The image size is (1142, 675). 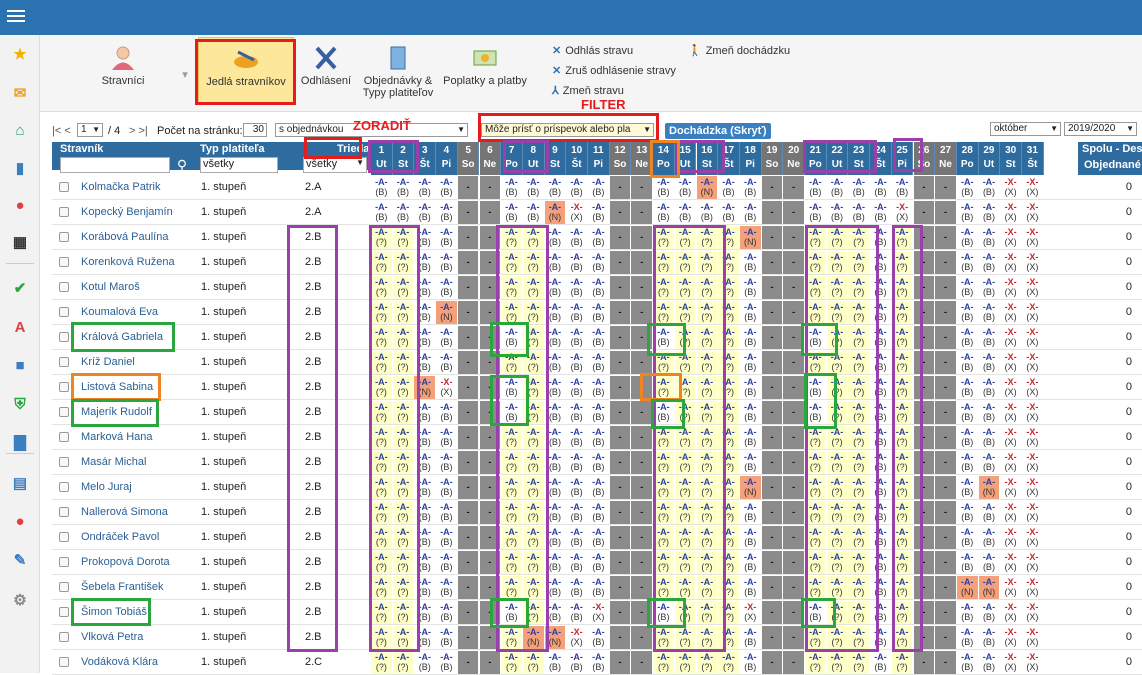 What do you see at coordinates (182, 165) in the screenshot?
I see `search-icon: ⚲` at bounding box center [182, 165].